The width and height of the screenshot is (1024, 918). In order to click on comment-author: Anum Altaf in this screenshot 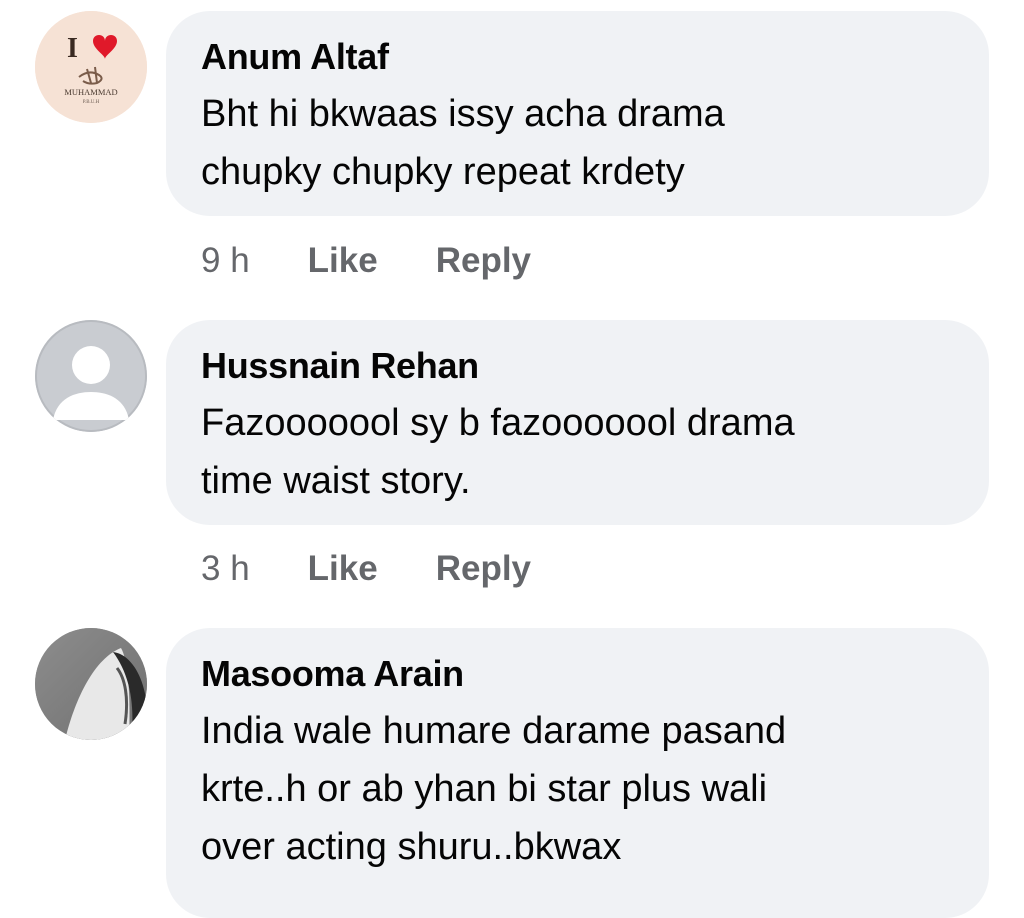, I will do `click(580, 57)`.